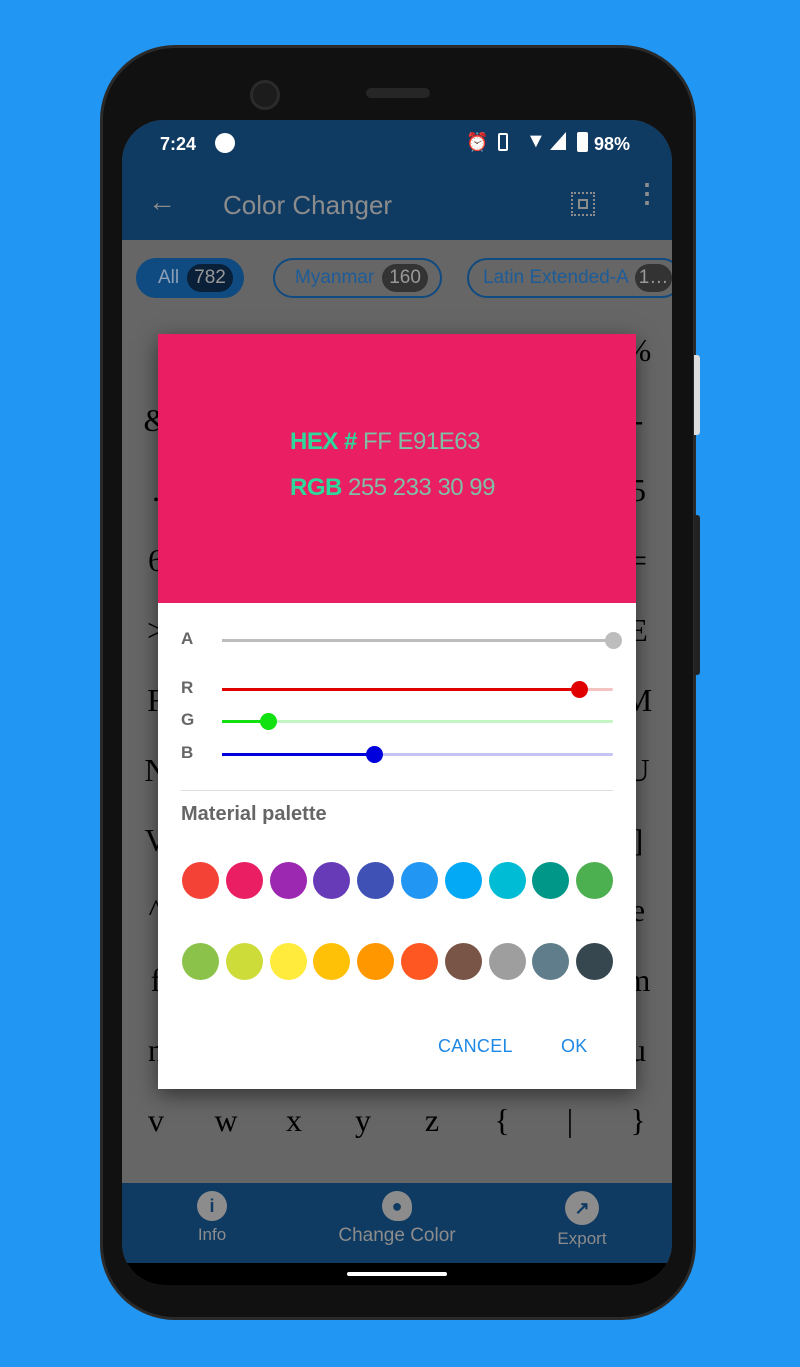  I want to click on signal-icon, so click(558, 141).